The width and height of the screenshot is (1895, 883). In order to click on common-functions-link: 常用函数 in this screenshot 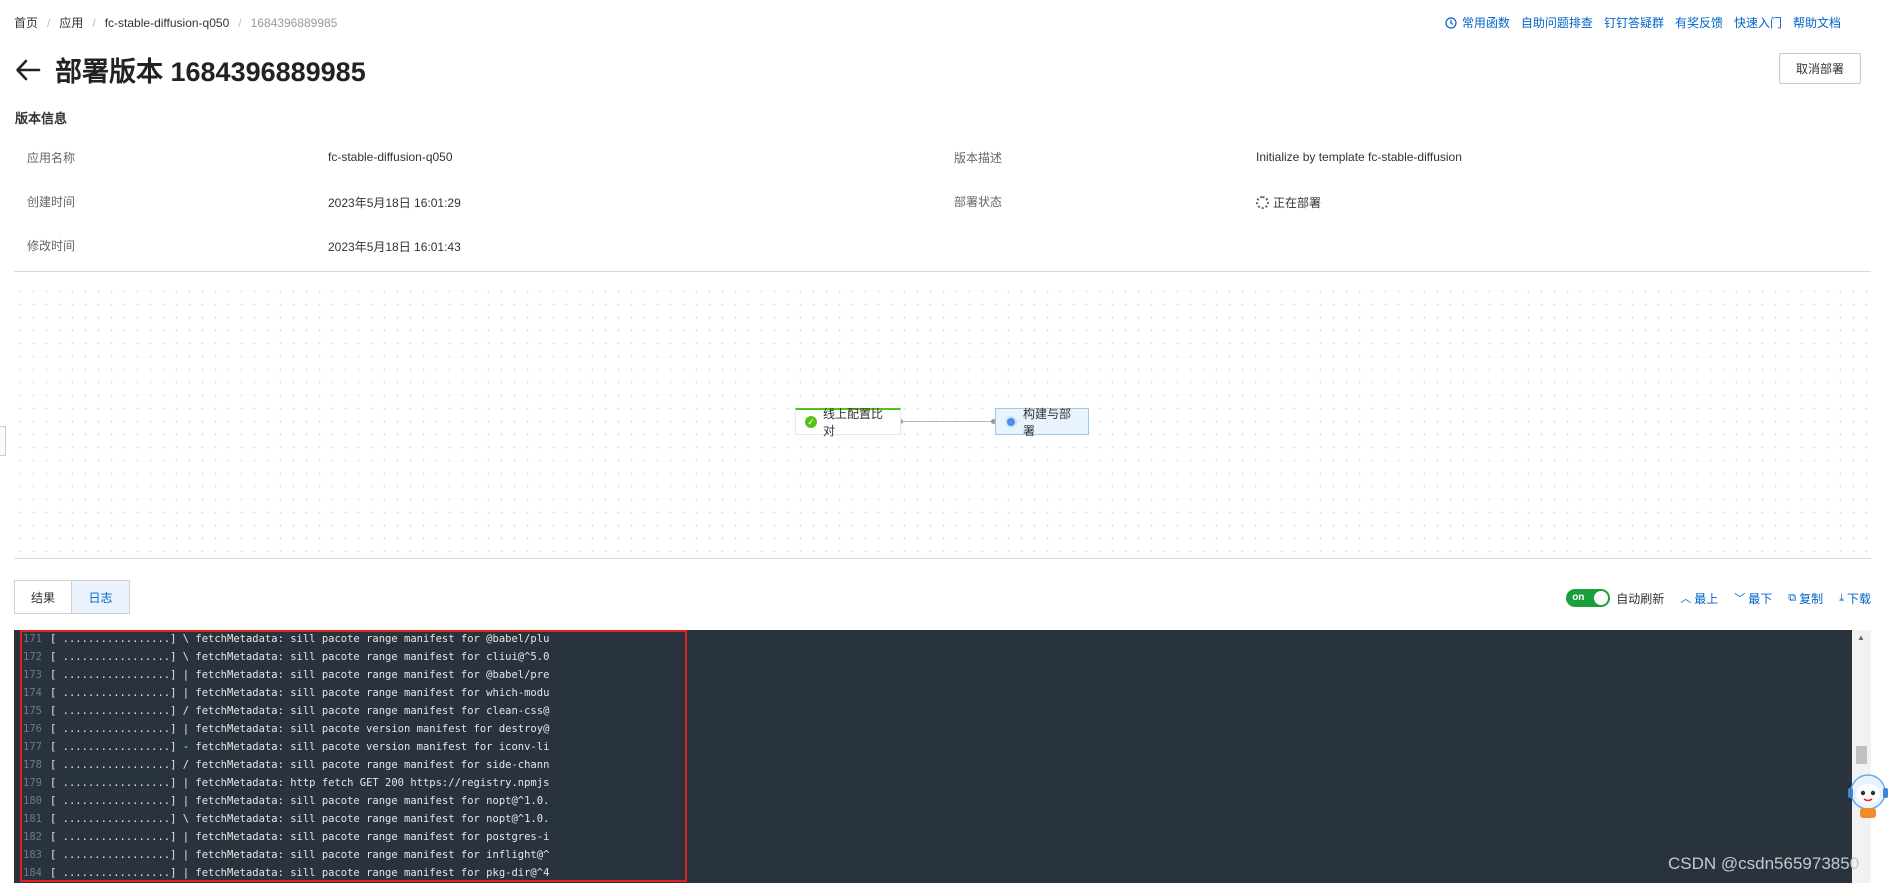, I will do `click(1477, 22)`.